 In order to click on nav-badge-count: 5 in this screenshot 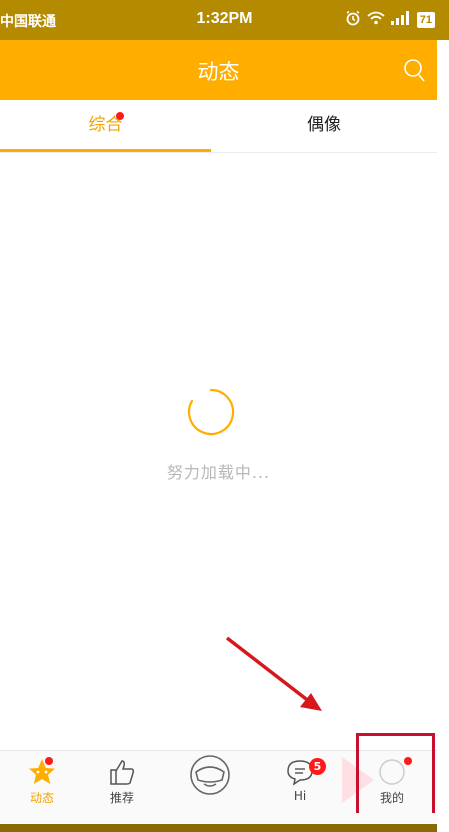, I will do `click(317, 766)`.